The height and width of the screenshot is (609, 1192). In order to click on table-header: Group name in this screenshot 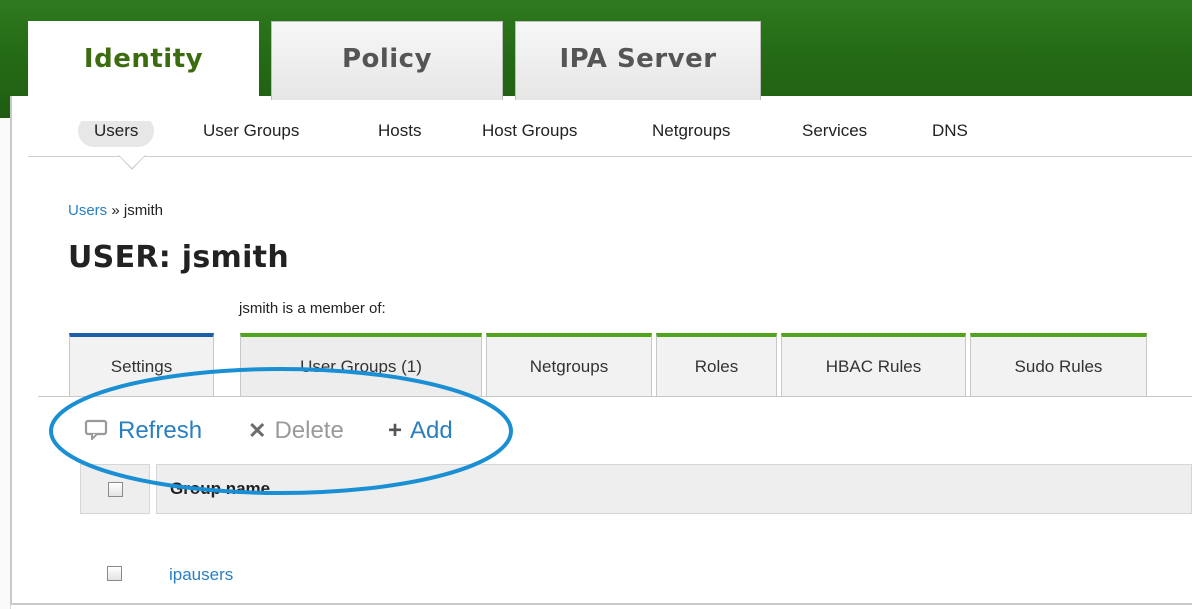, I will do `click(636, 489)`.